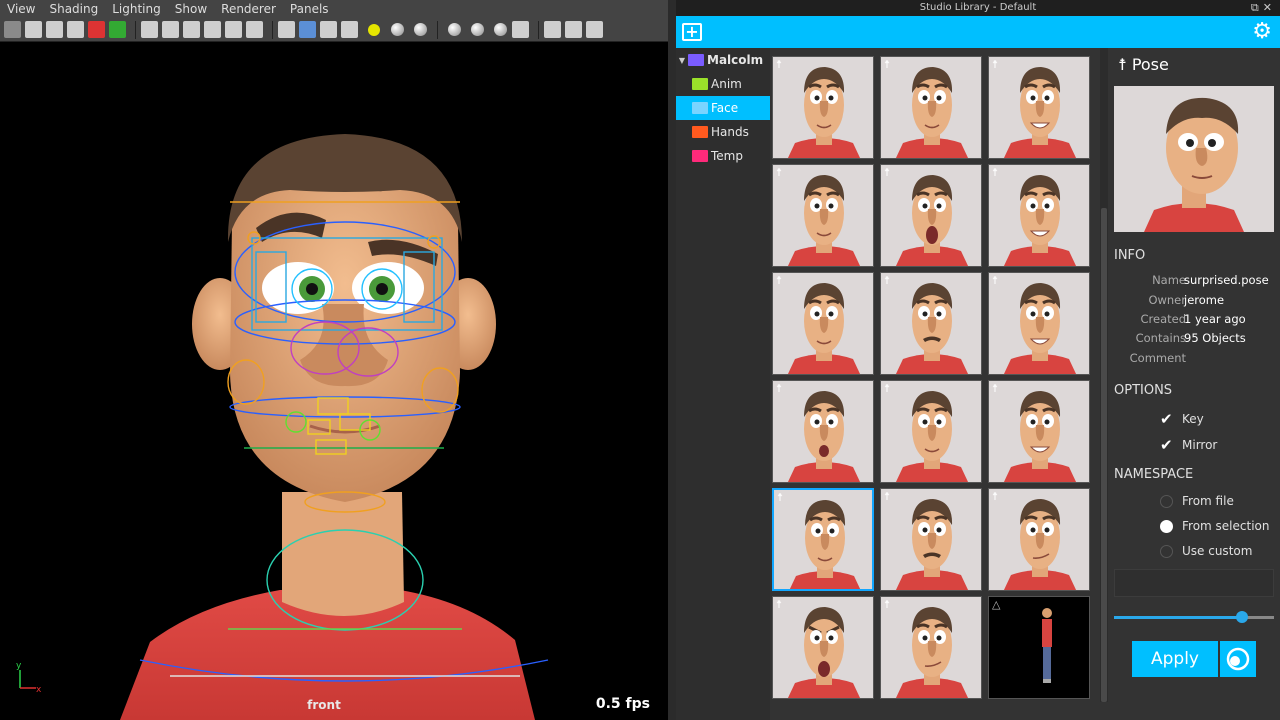  What do you see at coordinates (309, 9) in the screenshot?
I see `menu-panels: Panels` at bounding box center [309, 9].